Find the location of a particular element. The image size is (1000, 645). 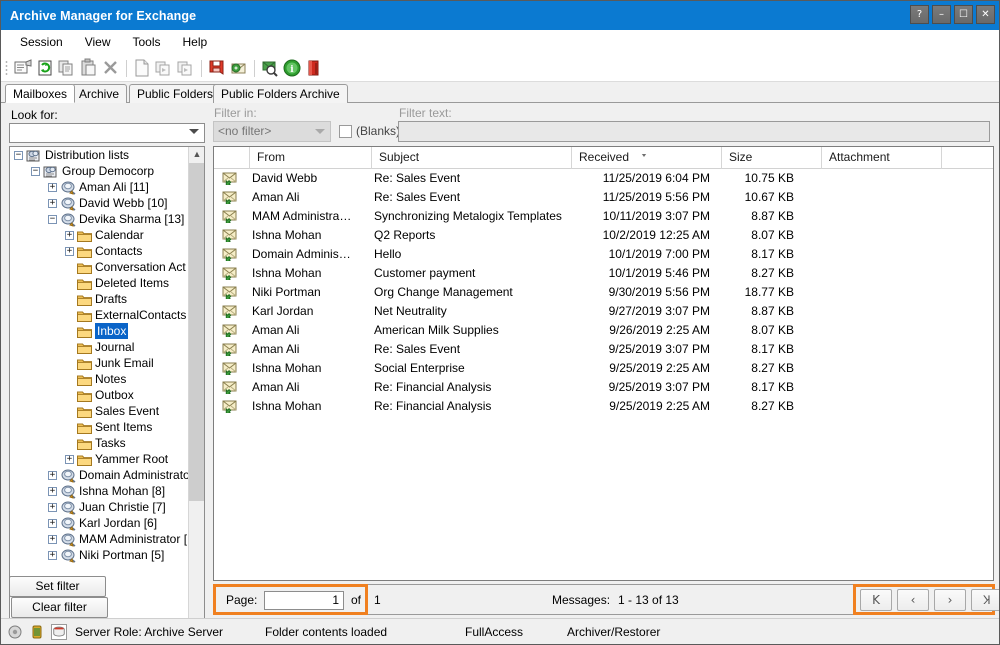

look-for-combo is located at coordinates (107, 133).